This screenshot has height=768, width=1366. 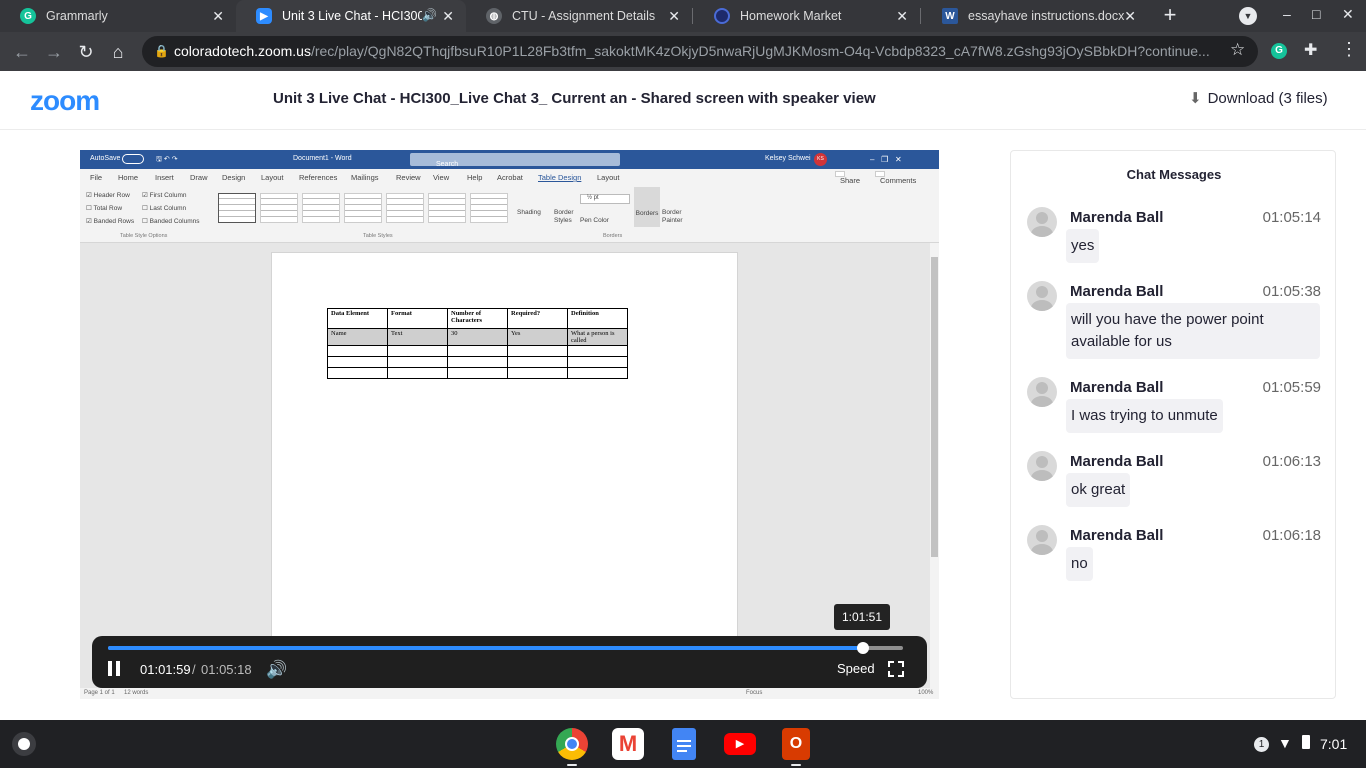 What do you see at coordinates (1348, 14) in the screenshot?
I see `close-window-icon: ✕` at bounding box center [1348, 14].